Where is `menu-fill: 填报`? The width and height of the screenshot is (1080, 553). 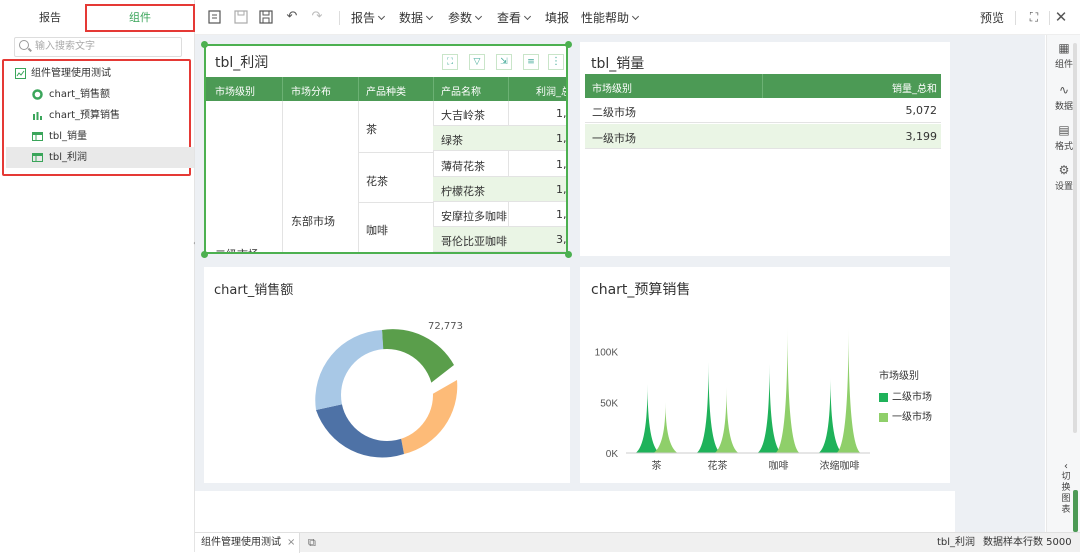 menu-fill: 填报 is located at coordinates (557, 18).